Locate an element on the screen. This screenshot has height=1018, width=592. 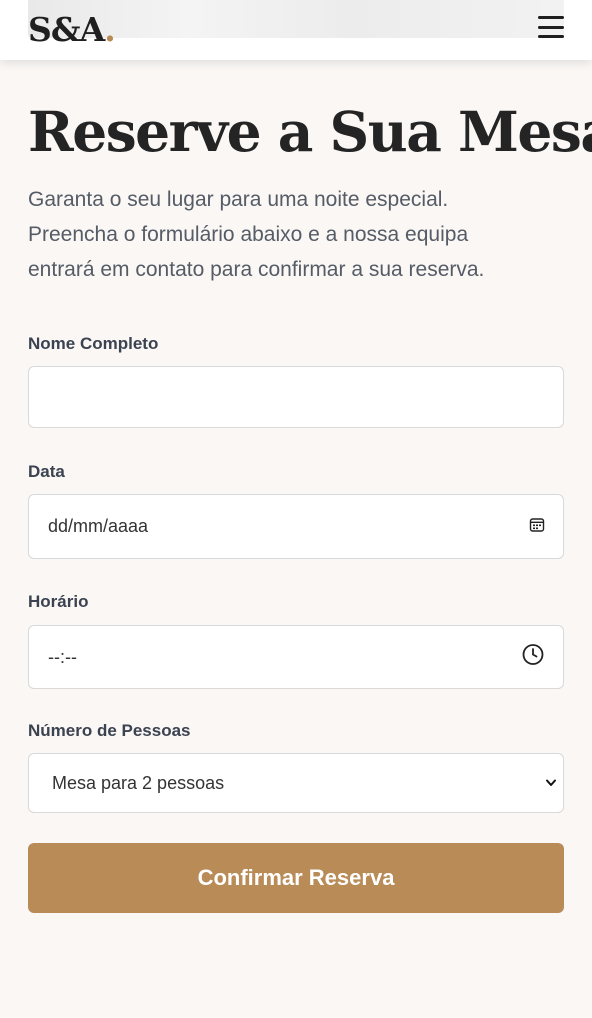
date-placeholder: dd/mm/aaaa is located at coordinates (98, 526).